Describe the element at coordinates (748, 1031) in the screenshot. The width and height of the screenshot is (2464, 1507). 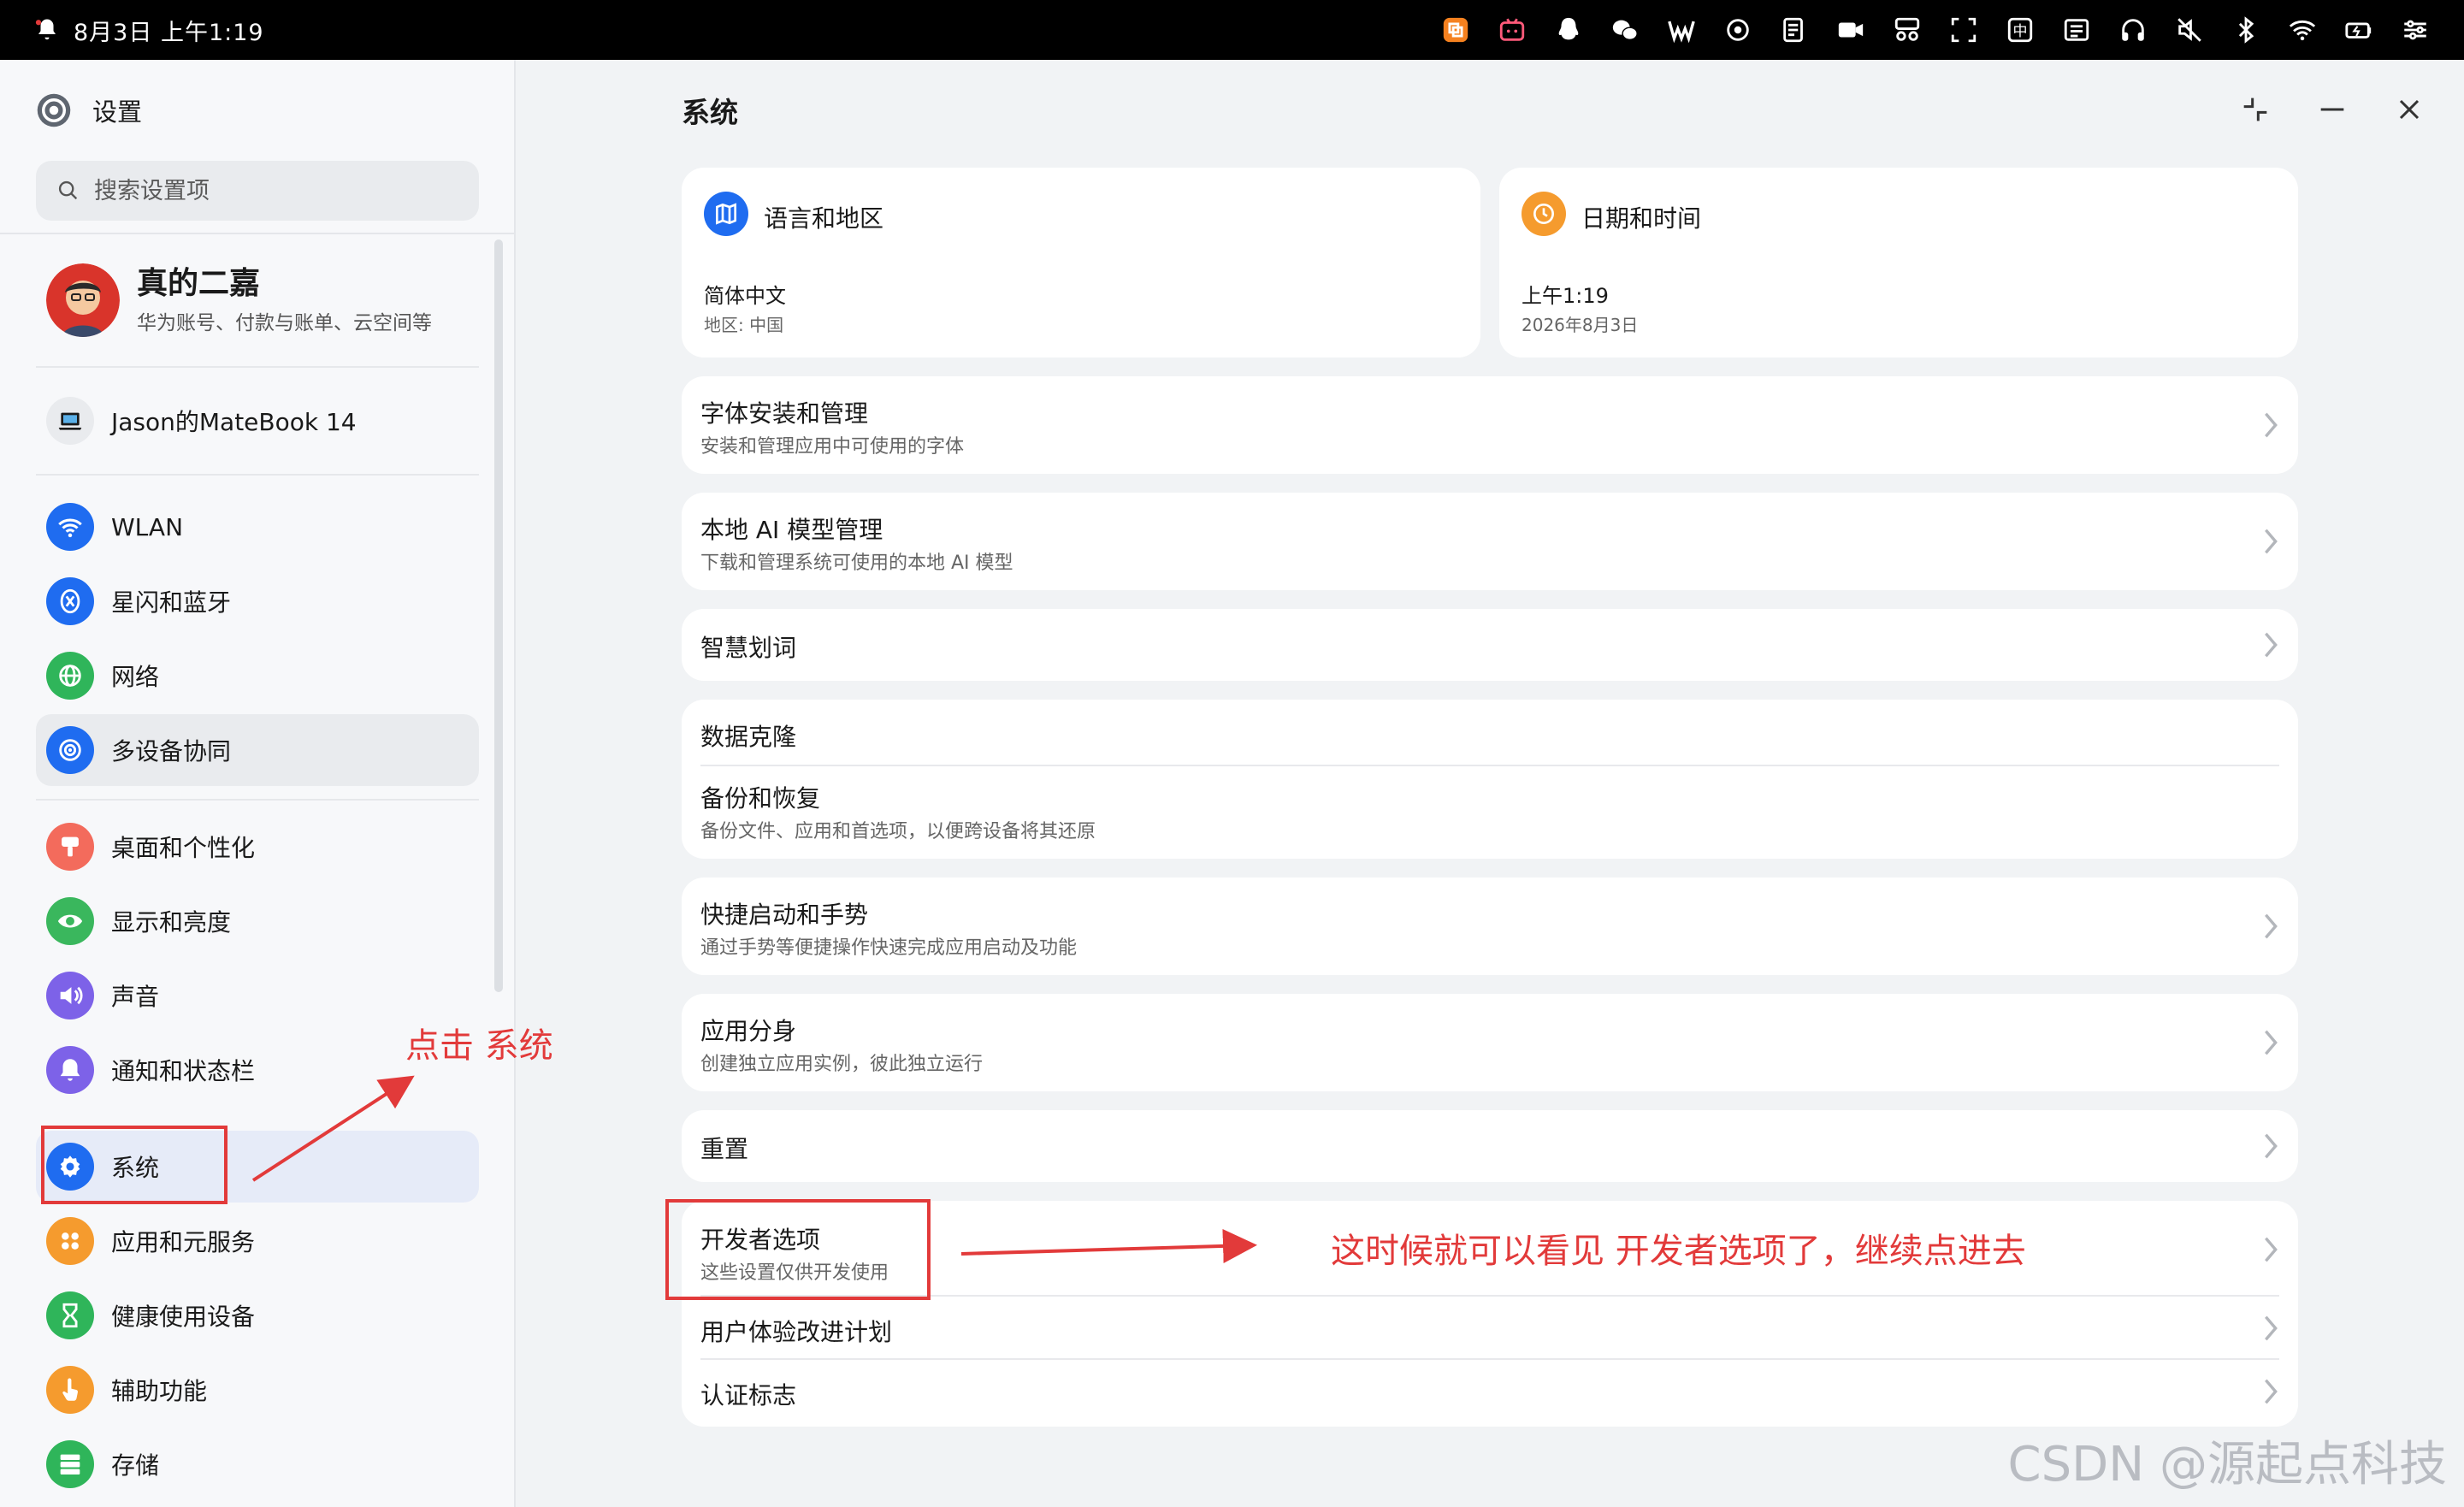
I see `app-twin-title: 应用分身` at that location.